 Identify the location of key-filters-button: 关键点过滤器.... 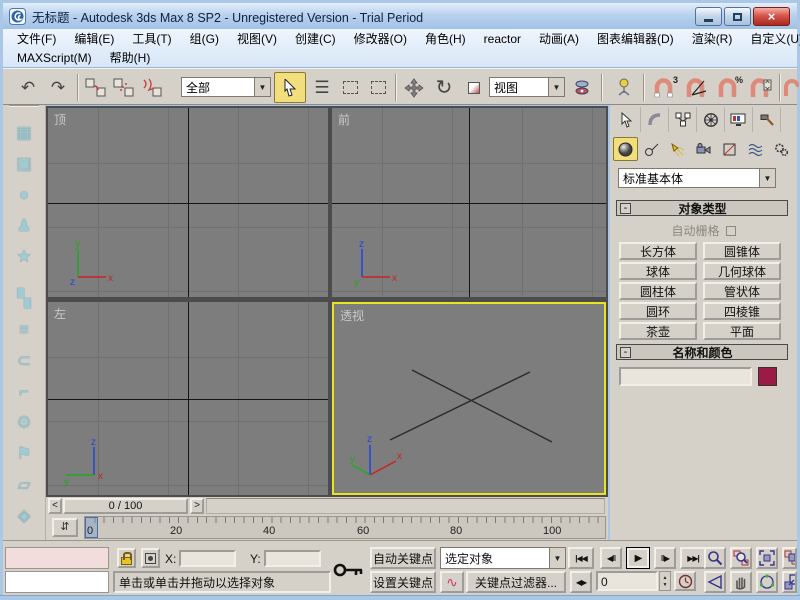
(516, 582).